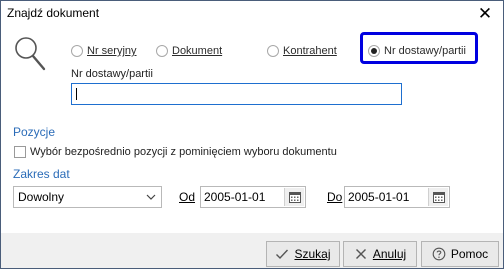 Image resolution: width=504 pixels, height=269 pixels. What do you see at coordinates (112, 51) in the screenshot?
I see `radio-label: Nr seryjny` at bounding box center [112, 51].